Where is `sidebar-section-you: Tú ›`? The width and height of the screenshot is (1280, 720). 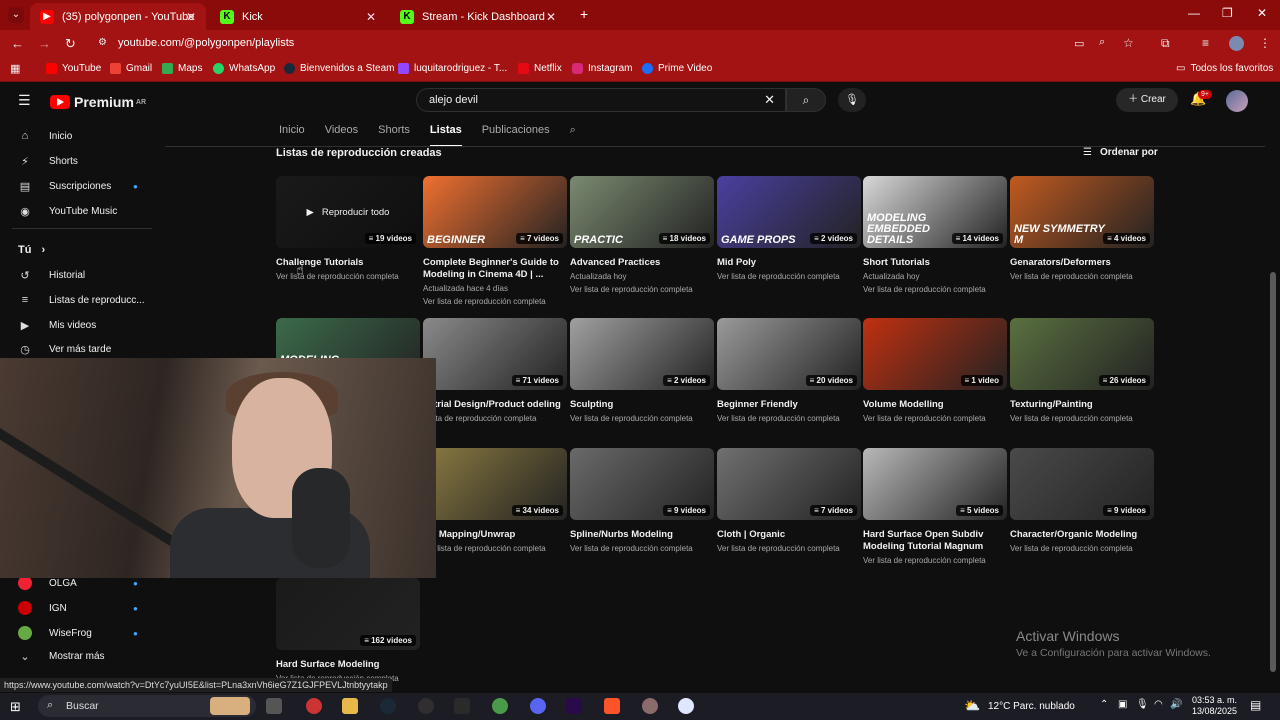
sidebar-section-you: Tú › is located at coordinates (31, 250).